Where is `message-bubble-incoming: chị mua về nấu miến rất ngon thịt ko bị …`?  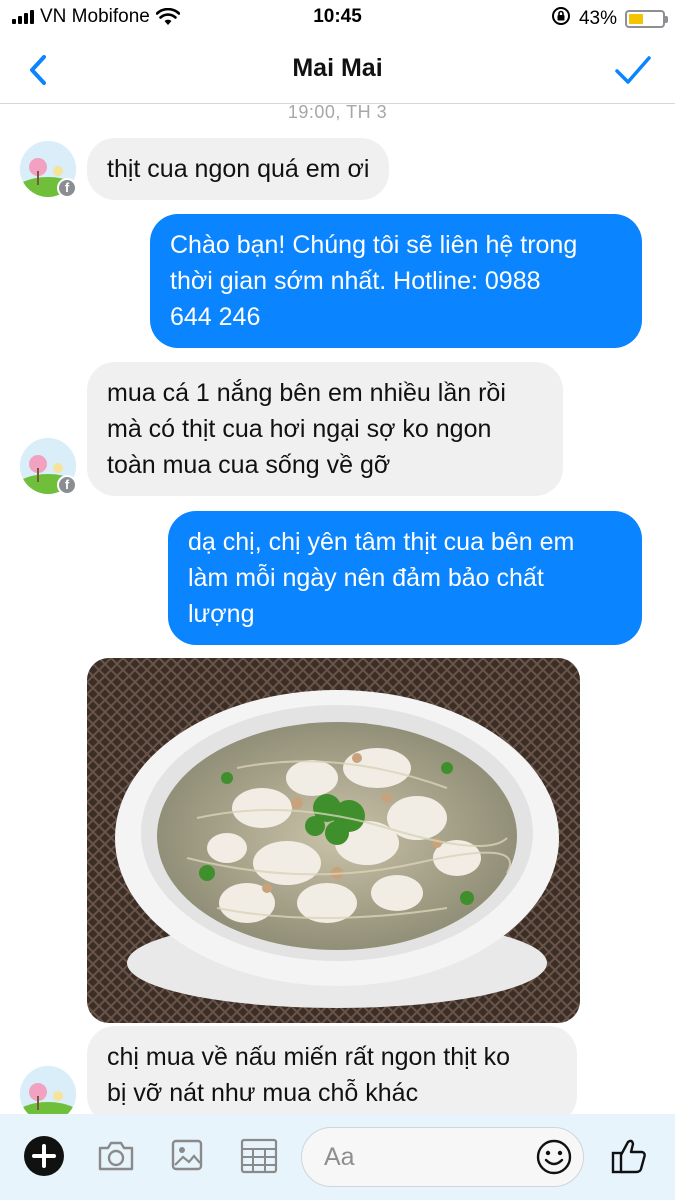
message-bubble-incoming: chị mua về nấu miến rất ngon thịt ko bị … is located at coordinates (332, 1075).